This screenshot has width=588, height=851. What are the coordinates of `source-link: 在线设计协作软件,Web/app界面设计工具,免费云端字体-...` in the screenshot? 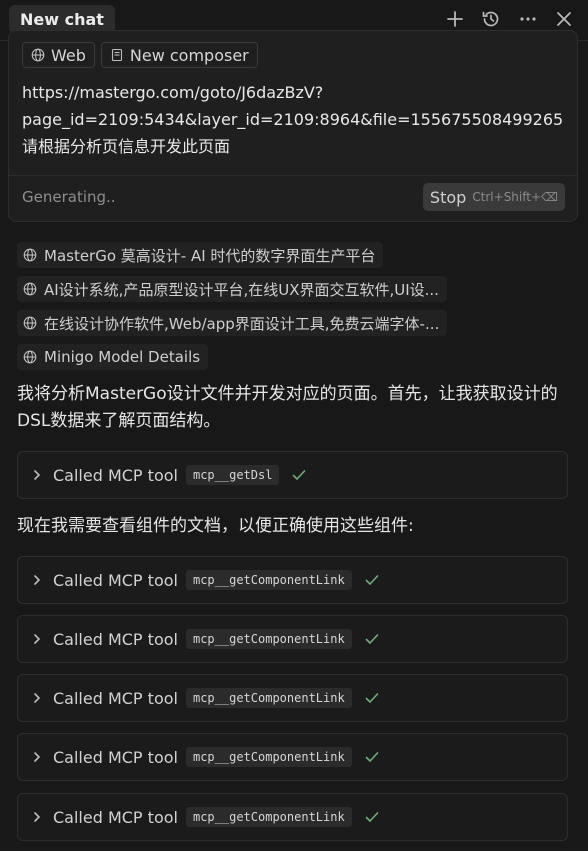 It's located at (232, 323).